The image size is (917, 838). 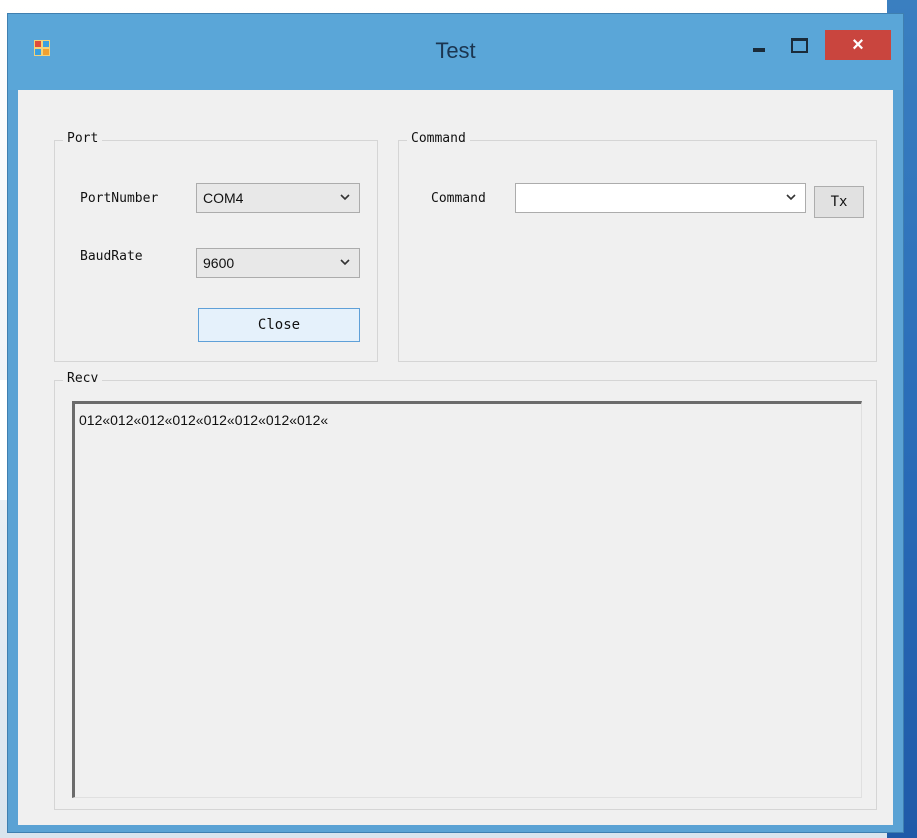 I want to click on port-number-dropdown: COM4, so click(x=278, y=198).